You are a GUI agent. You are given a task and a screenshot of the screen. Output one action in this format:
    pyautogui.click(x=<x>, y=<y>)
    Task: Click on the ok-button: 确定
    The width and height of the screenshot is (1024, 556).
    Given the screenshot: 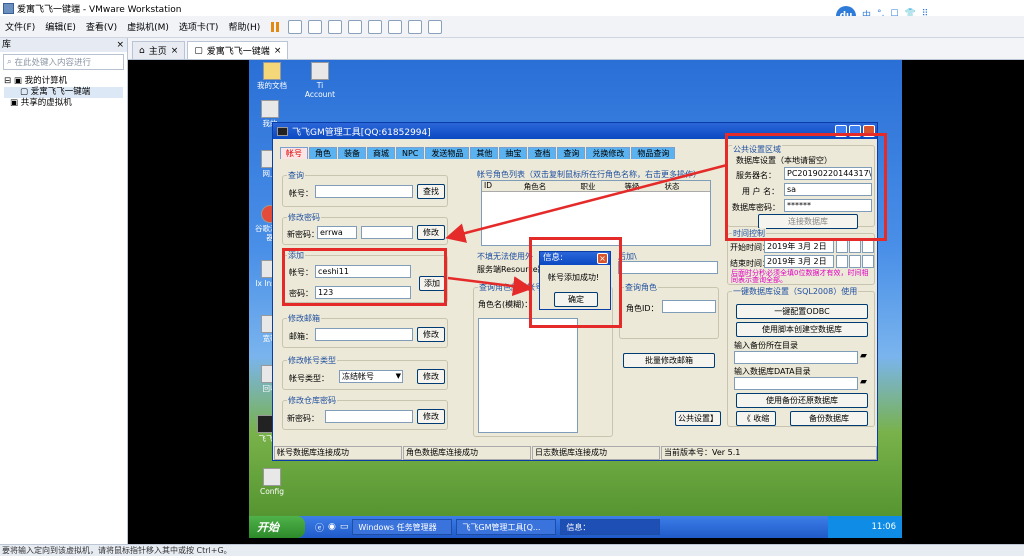 What is the action you would take?
    pyautogui.click(x=576, y=299)
    